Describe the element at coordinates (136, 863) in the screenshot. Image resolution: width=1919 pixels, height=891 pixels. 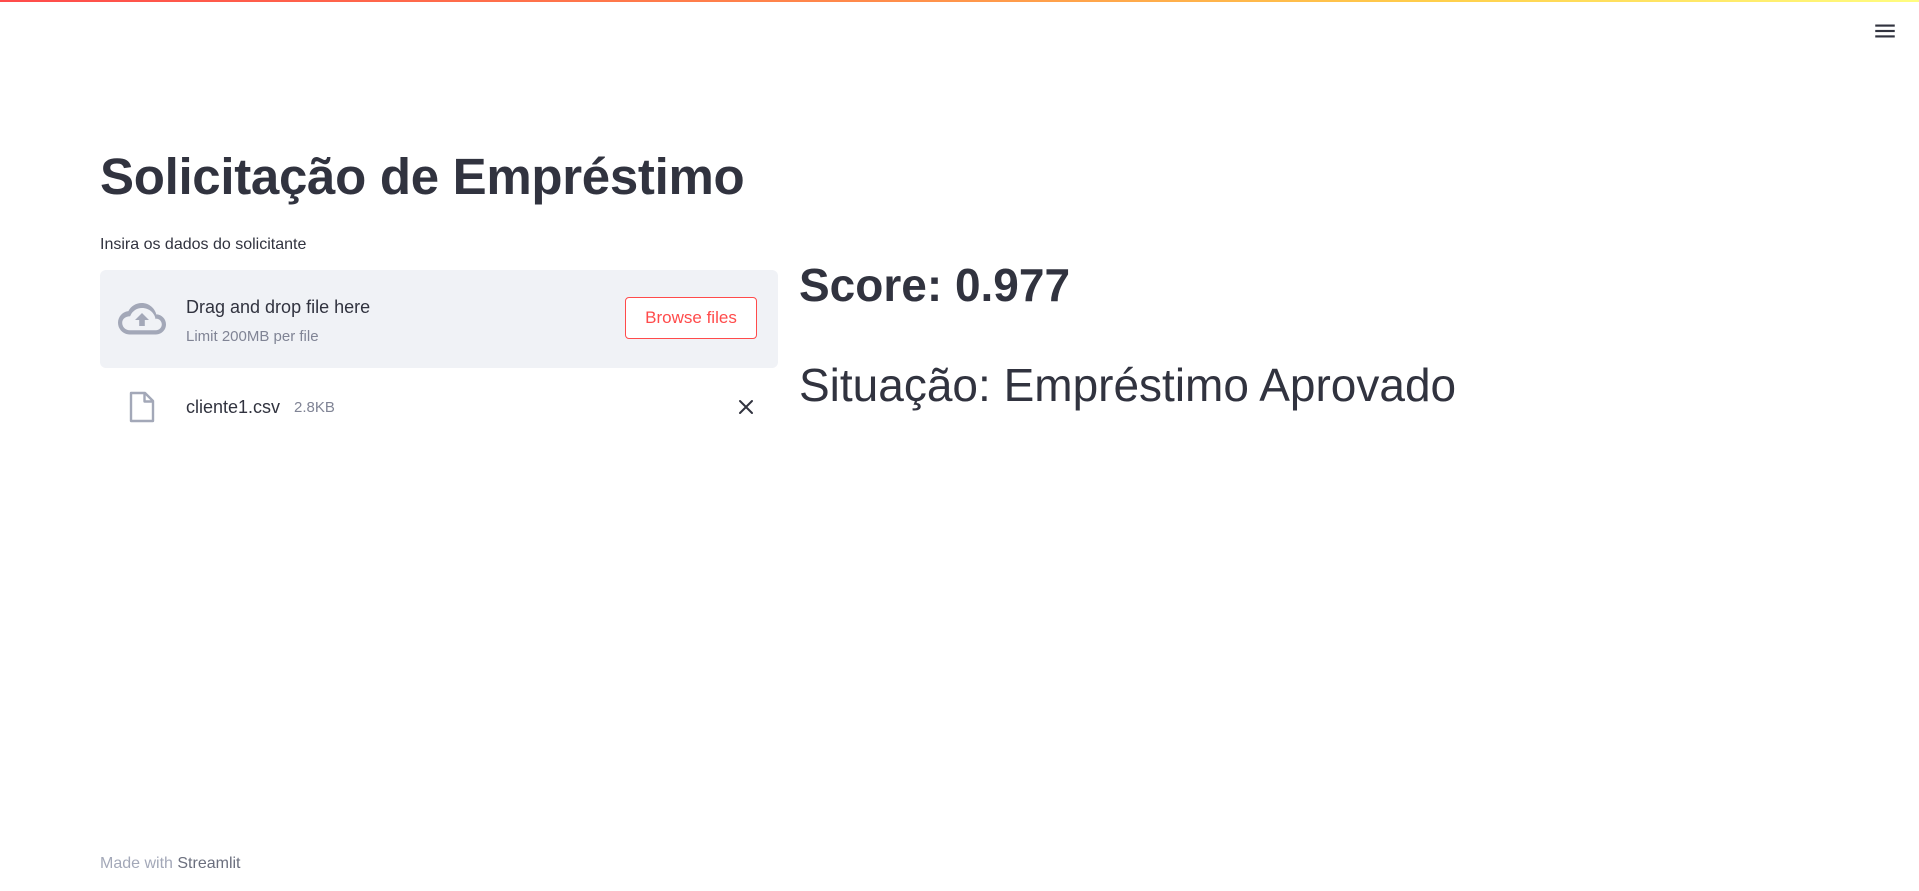
I see `footer-prefix: Made with` at that location.